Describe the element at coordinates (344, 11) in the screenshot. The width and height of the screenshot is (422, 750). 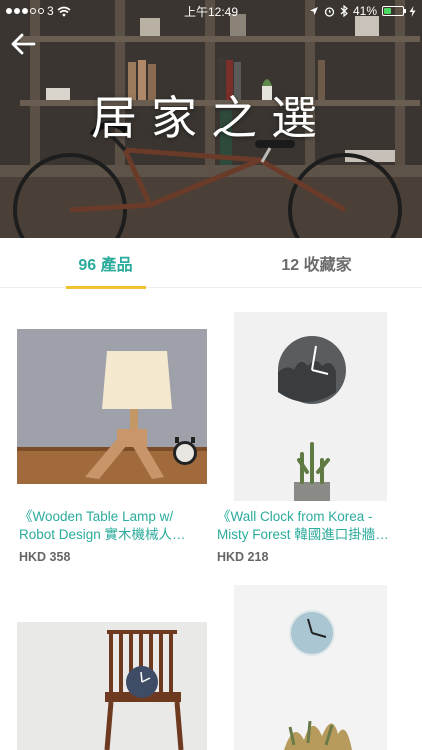
I see `bluetooth-icon` at that location.